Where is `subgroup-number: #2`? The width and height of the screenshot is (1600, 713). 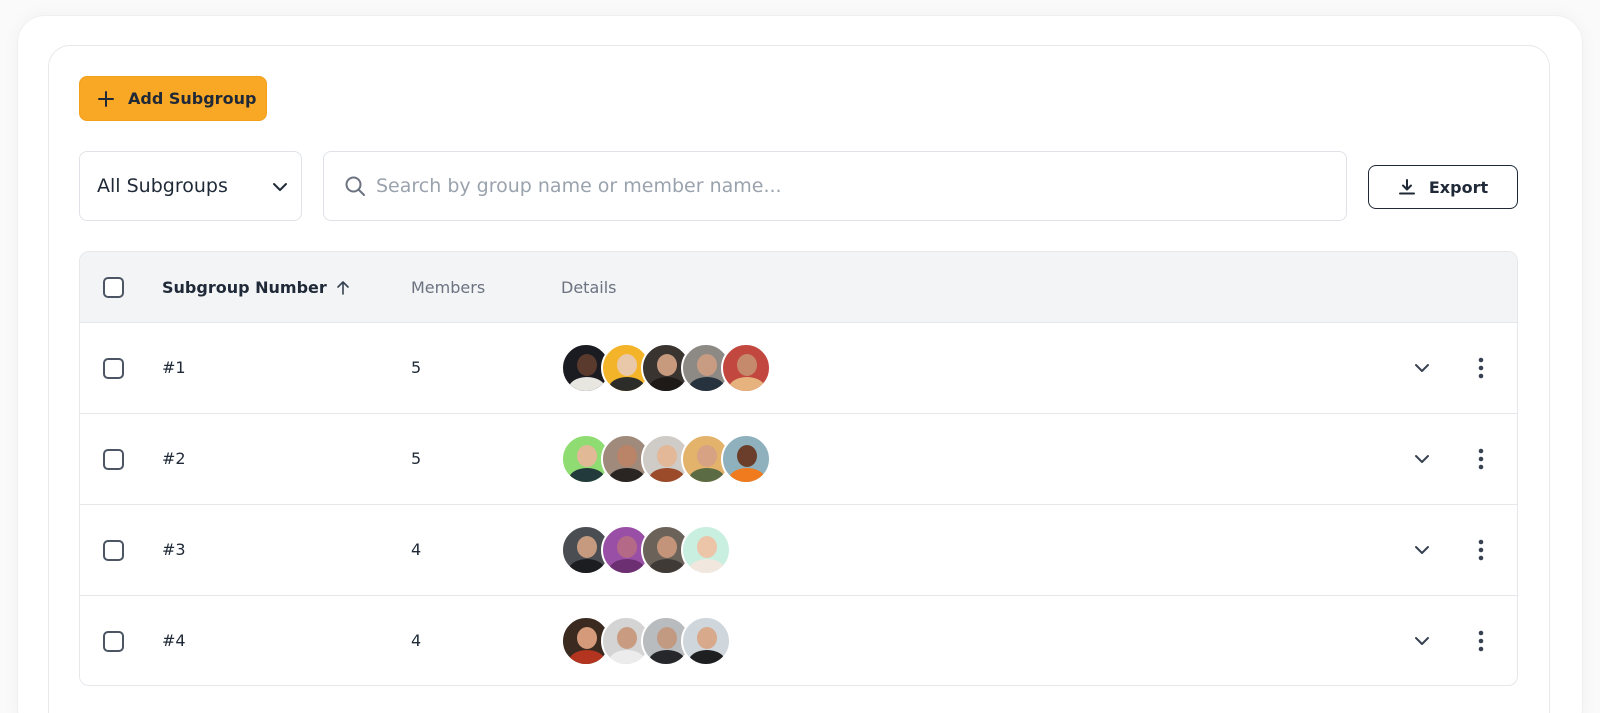 subgroup-number: #2 is located at coordinates (174, 458).